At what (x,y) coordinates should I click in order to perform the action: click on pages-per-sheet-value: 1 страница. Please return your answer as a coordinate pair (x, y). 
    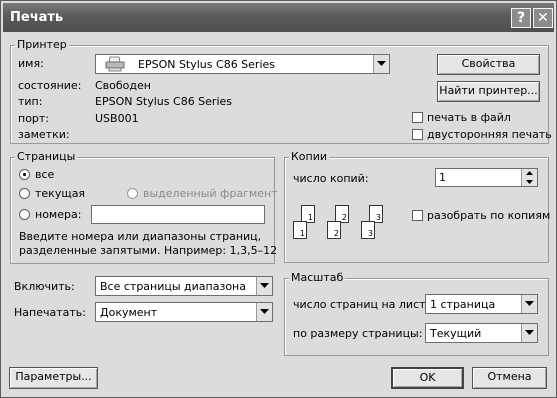
    Looking at the image, I should click on (463, 304).